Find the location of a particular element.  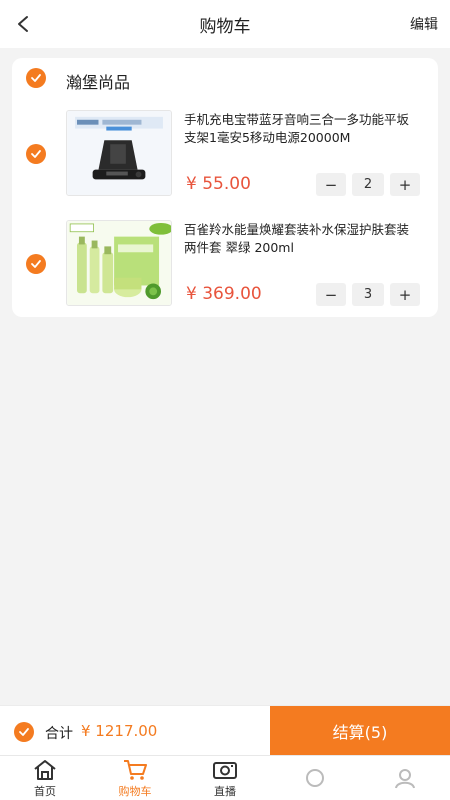

top-navigation-bar: 购物车 编辑 is located at coordinates (225, 24).